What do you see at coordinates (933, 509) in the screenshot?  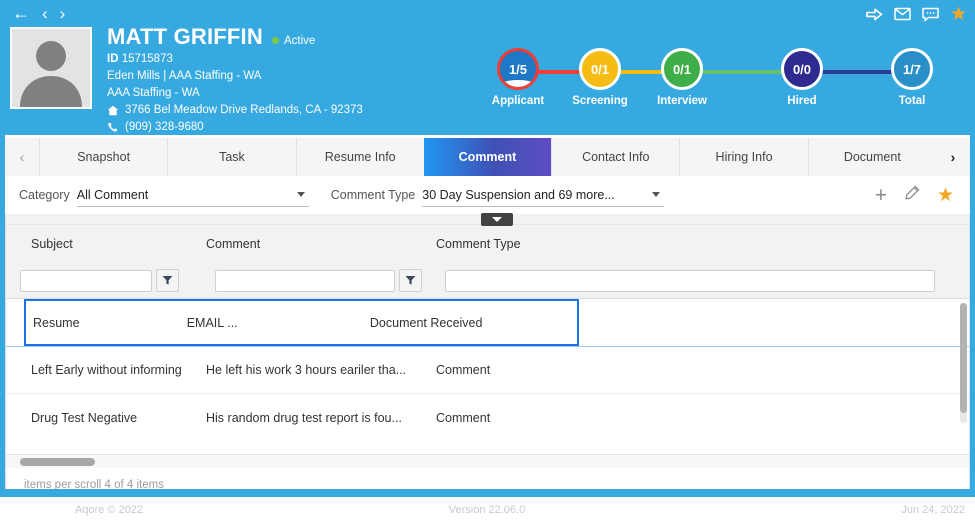 I see `footer-date: Jun 24, 2022` at bounding box center [933, 509].